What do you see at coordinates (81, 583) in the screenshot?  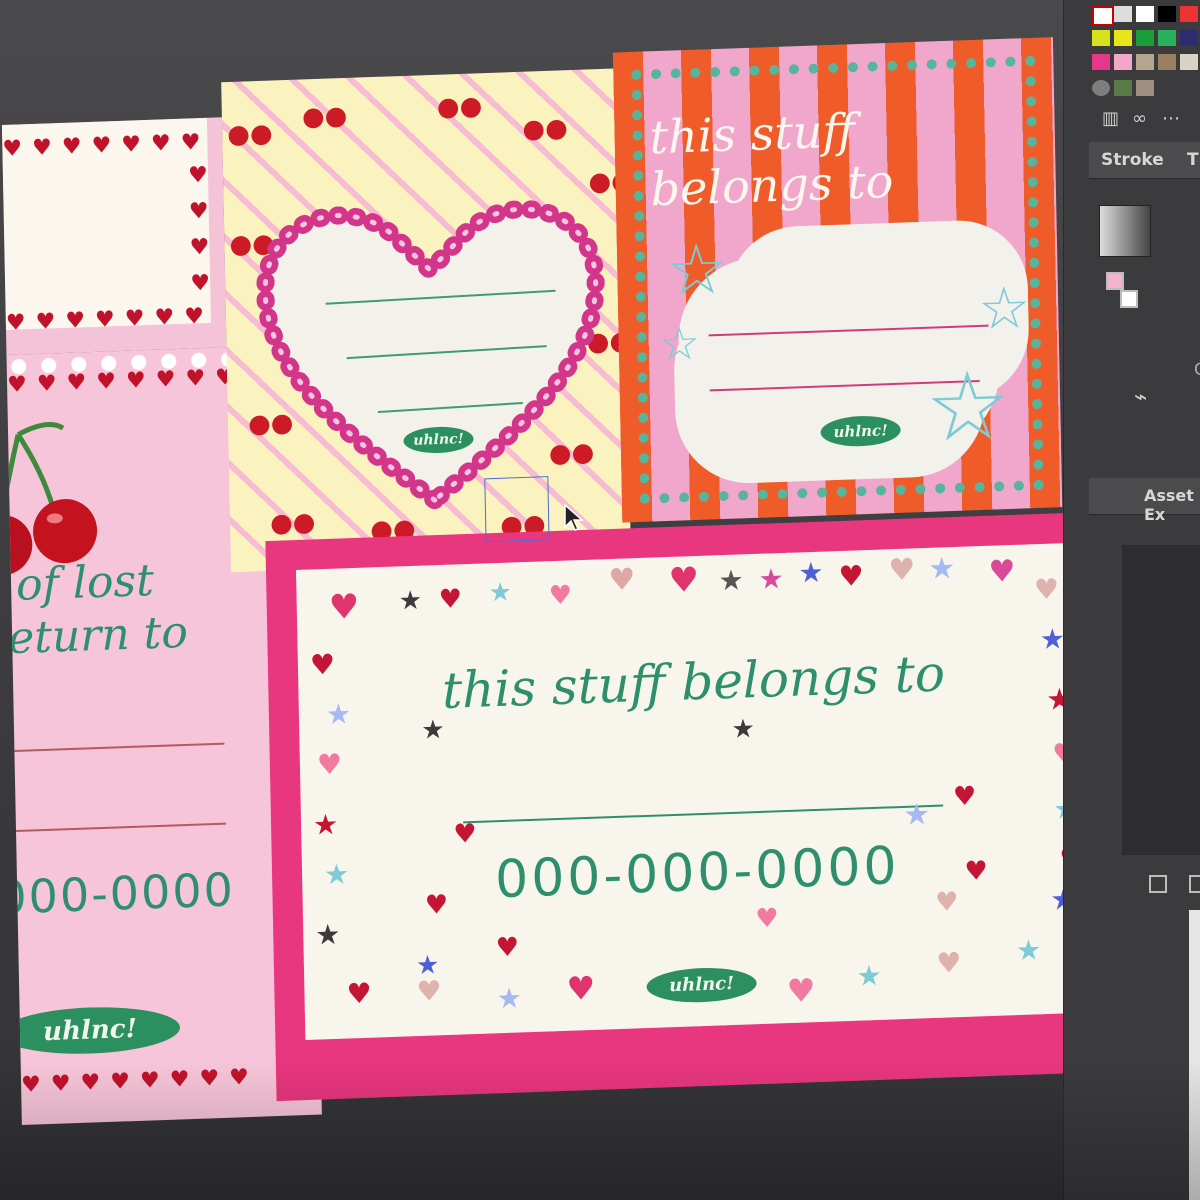 I see `lost-text-line1: e of lost` at bounding box center [81, 583].